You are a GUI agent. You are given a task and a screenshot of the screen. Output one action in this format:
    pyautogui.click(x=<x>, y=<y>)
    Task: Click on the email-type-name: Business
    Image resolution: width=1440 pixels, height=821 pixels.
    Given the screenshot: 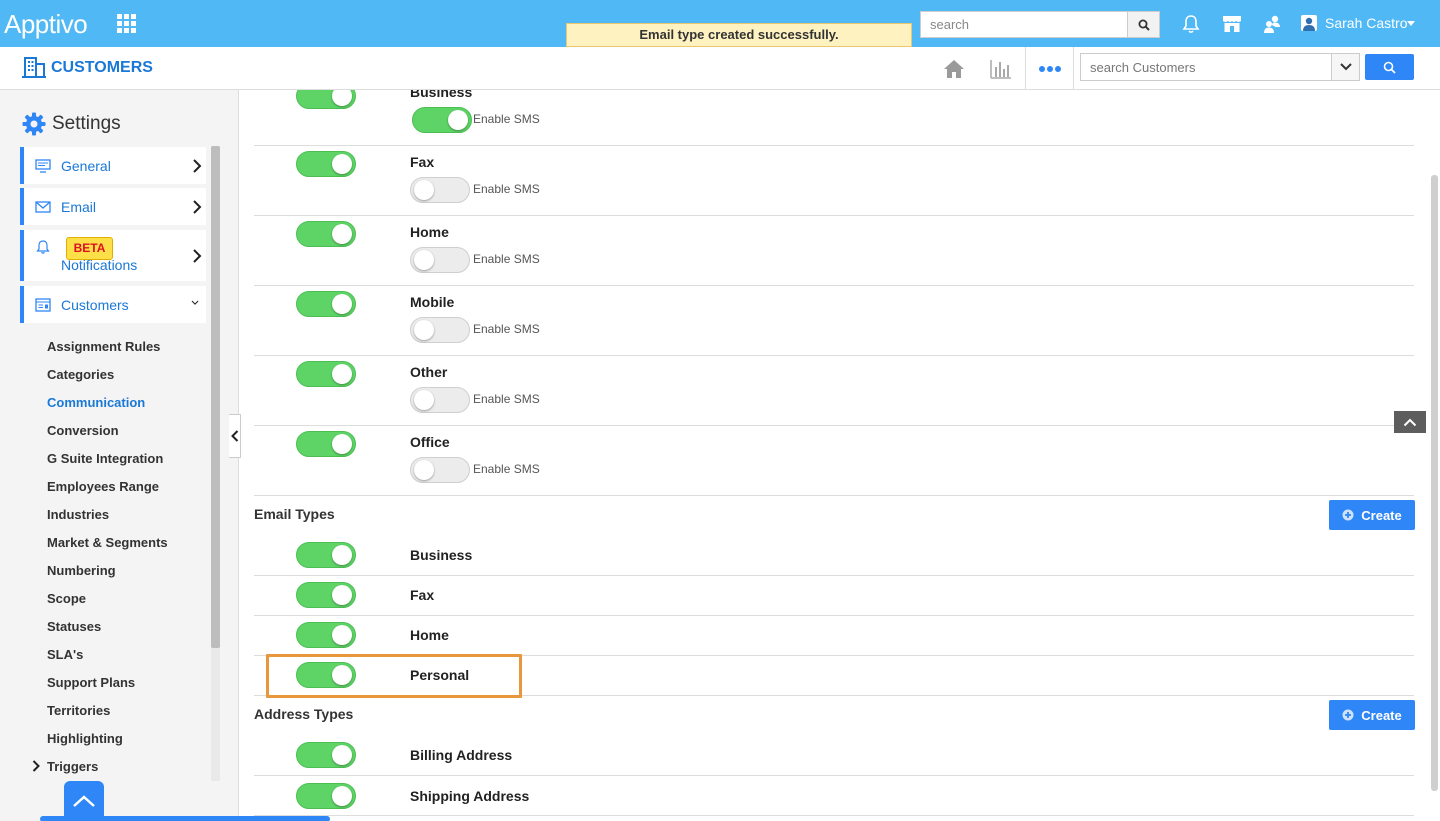 What is the action you would take?
    pyautogui.click(x=441, y=555)
    